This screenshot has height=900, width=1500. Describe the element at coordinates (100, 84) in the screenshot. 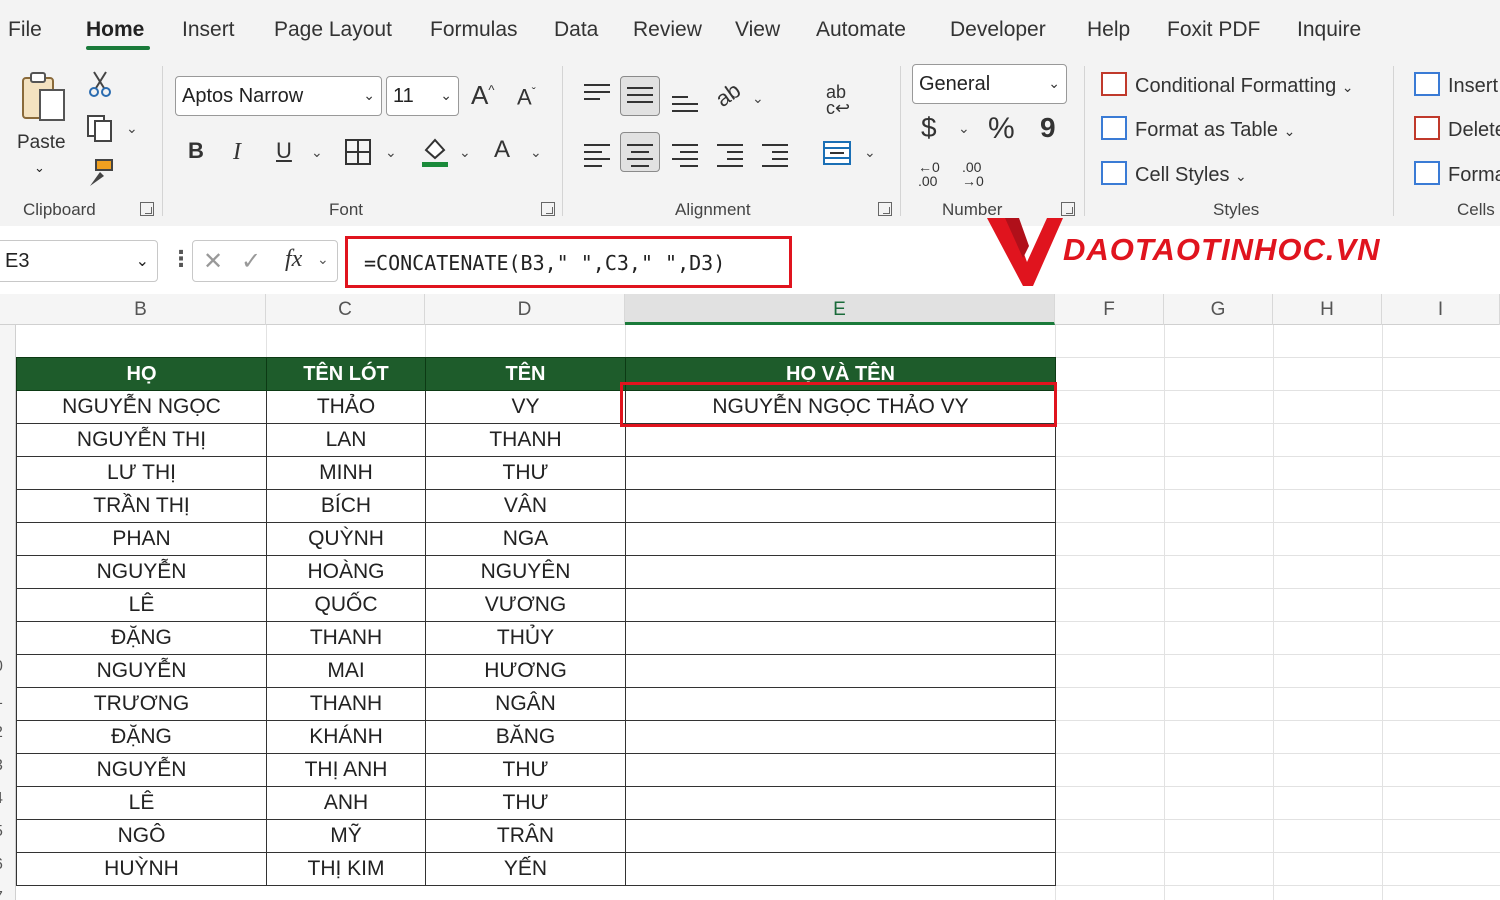

I see `cut-icon` at that location.